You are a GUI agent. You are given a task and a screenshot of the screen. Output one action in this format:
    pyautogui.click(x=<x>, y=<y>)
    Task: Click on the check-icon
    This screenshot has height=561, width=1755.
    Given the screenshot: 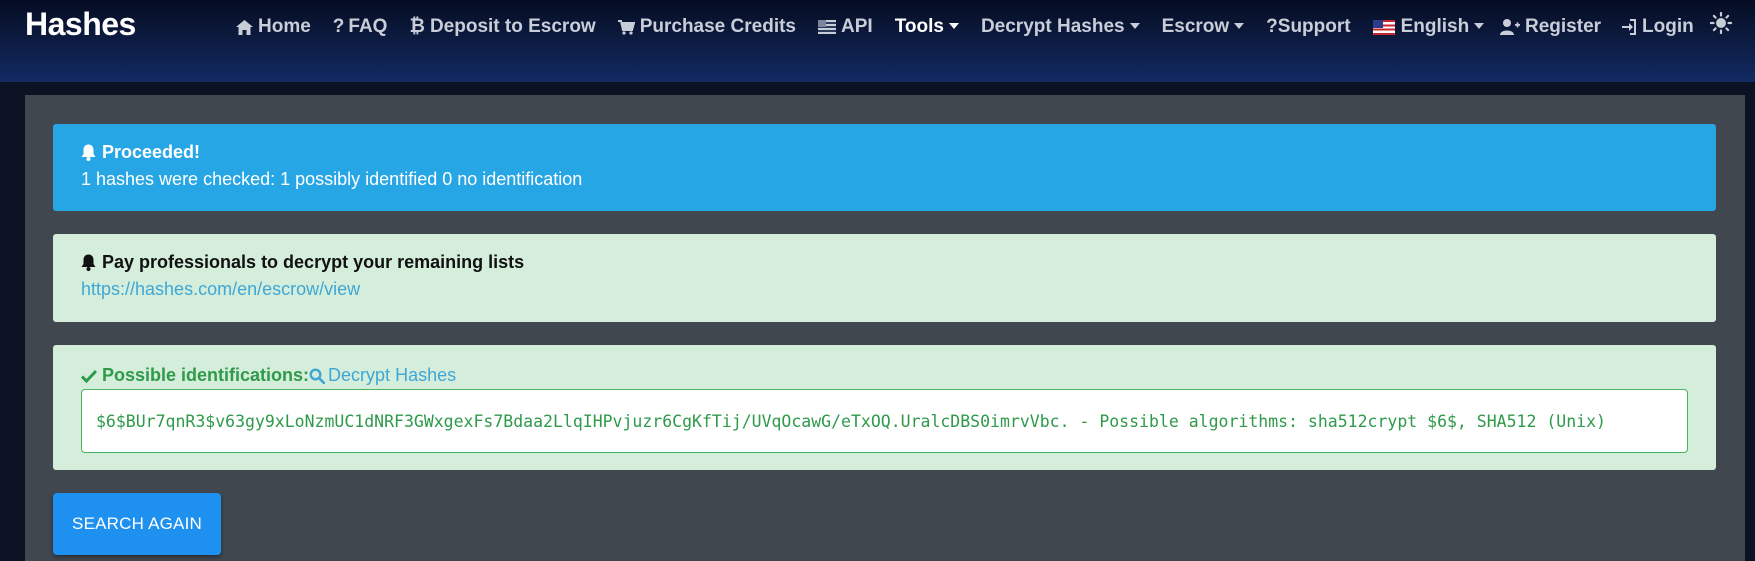 What is the action you would take?
    pyautogui.click(x=89, y=376)
    